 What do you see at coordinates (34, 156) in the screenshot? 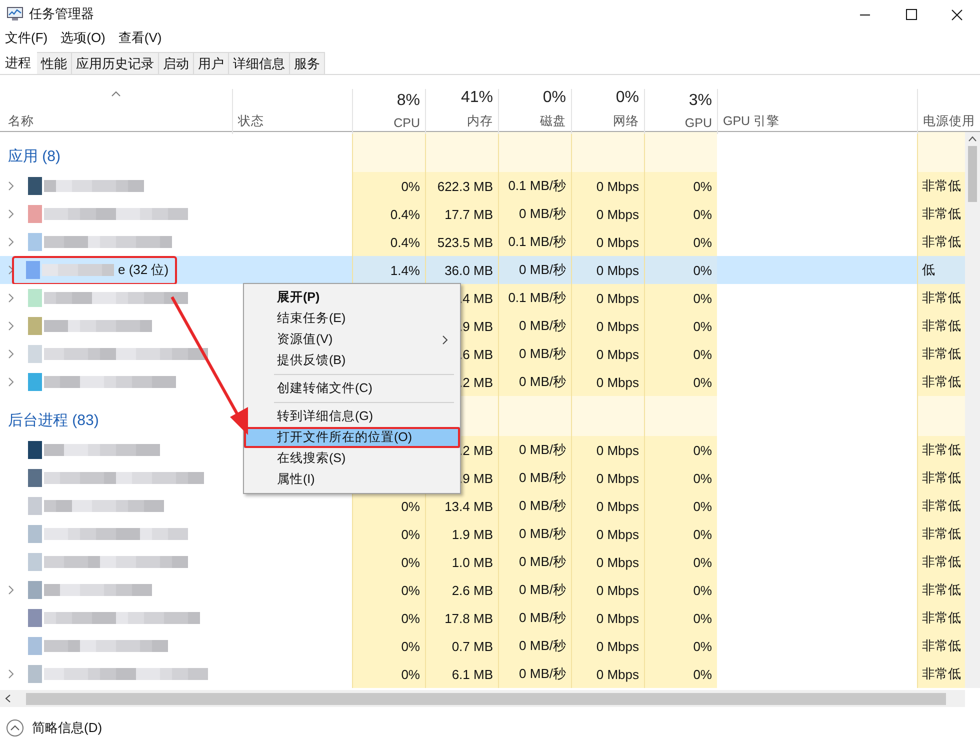
I see `group-title: 应用 (8)` at bounding box center [34, 156].